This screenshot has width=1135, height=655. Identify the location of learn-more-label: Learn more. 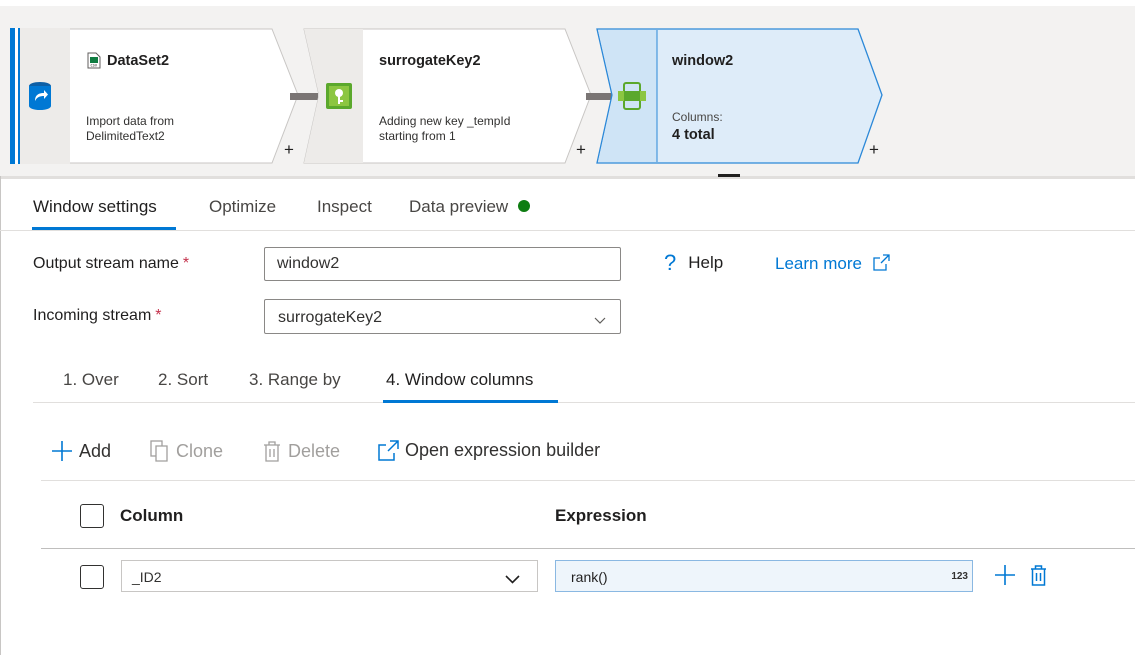
(818, 263).